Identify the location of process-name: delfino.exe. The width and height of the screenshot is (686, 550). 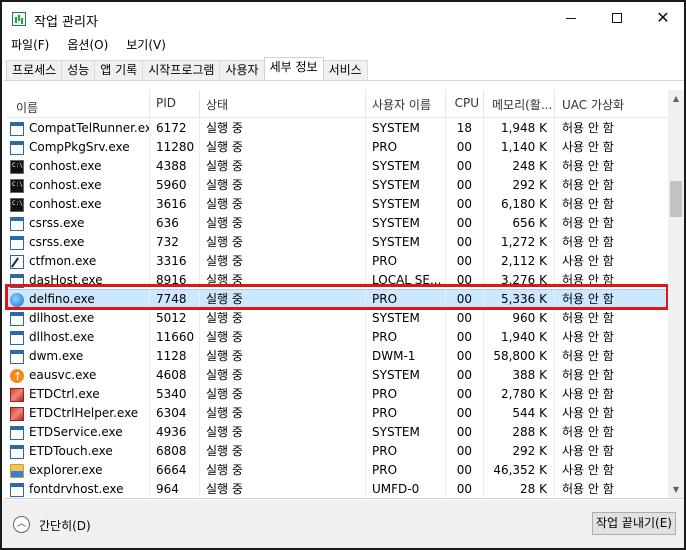
(62, 299).